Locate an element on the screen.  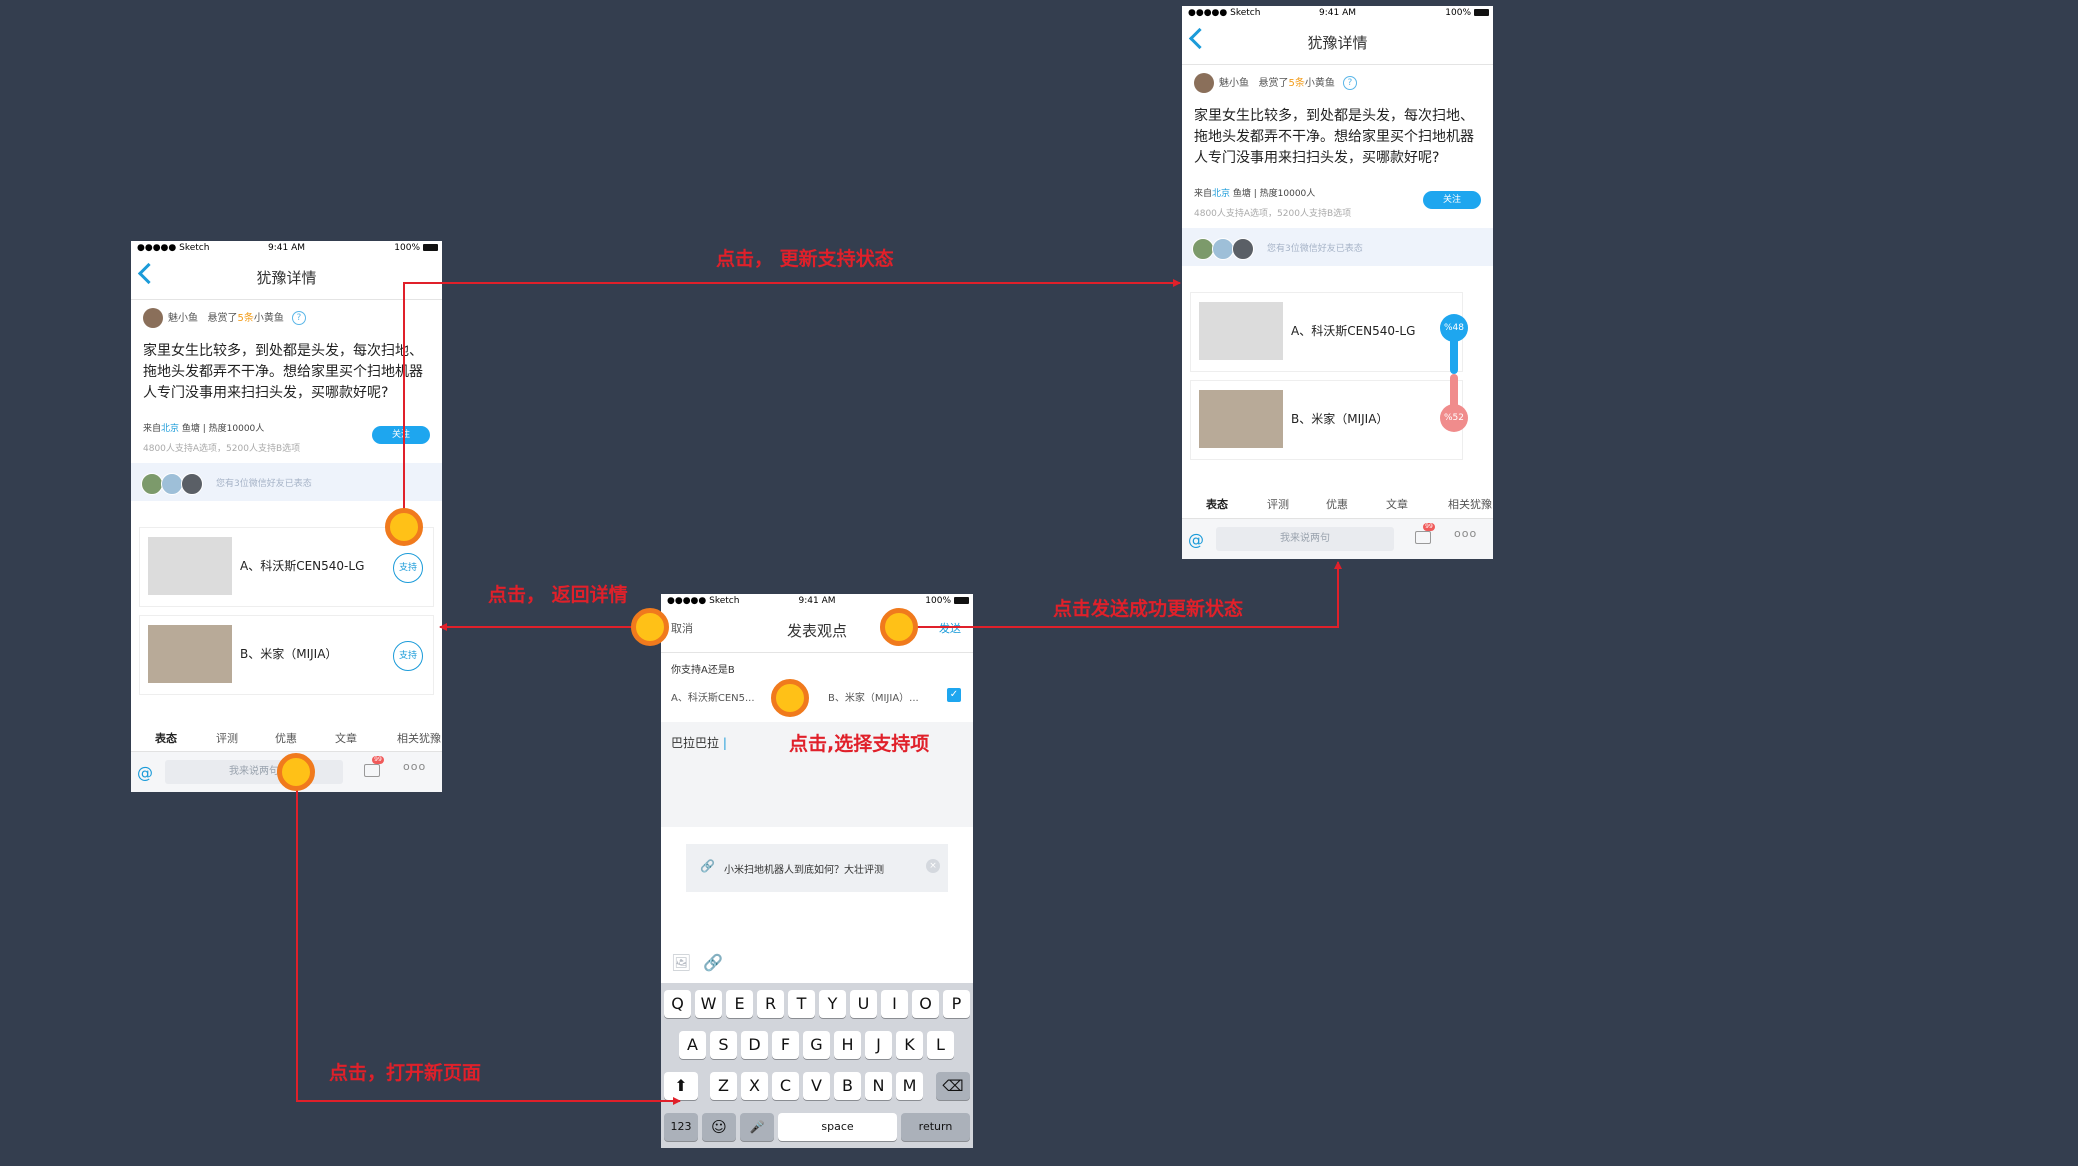
annotation-send-success: 点击发送成功更新状态 is located at coordinates (1148, 609).